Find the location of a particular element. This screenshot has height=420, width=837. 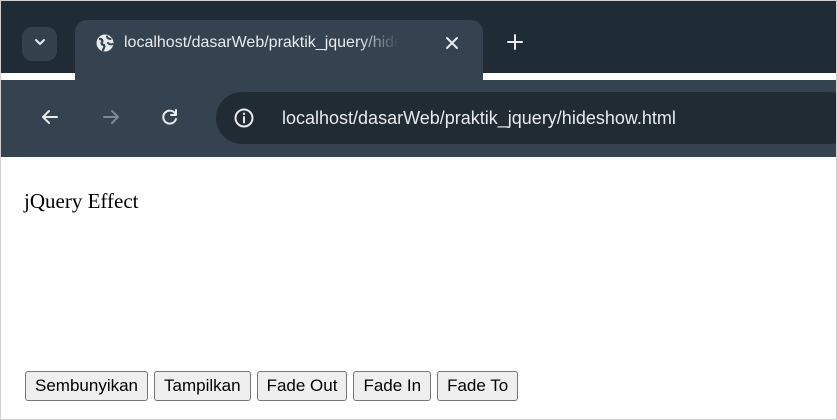

tab-search-button is located at coordinates (39, 44).